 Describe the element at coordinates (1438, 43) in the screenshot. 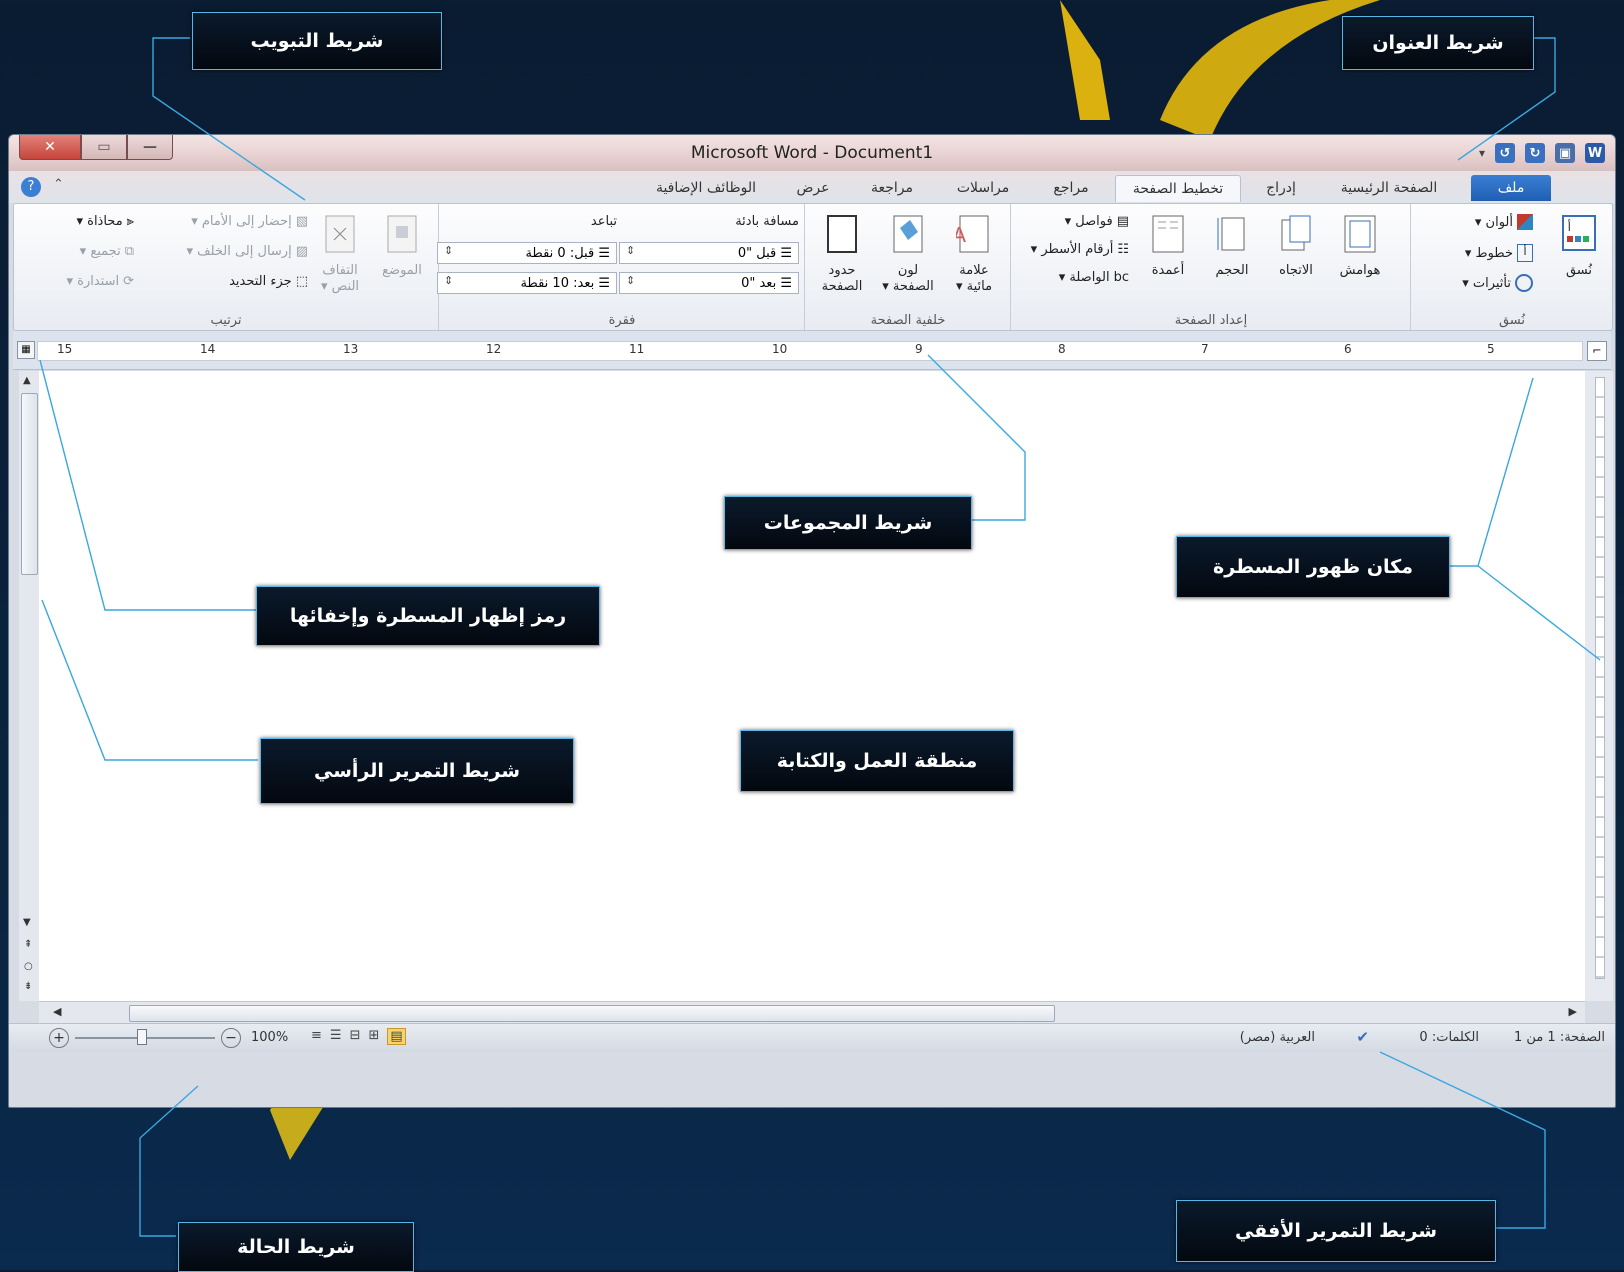

I see `callout-title-bar: شريط العنوان` at that location.